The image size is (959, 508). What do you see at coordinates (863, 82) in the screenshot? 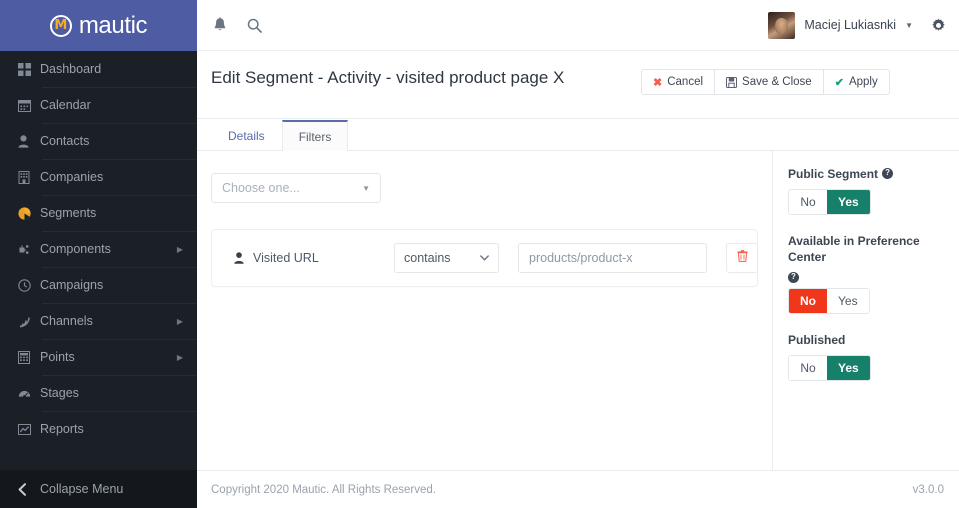
I see `apply-button-label: Apply` at bounding box center [863, 82].